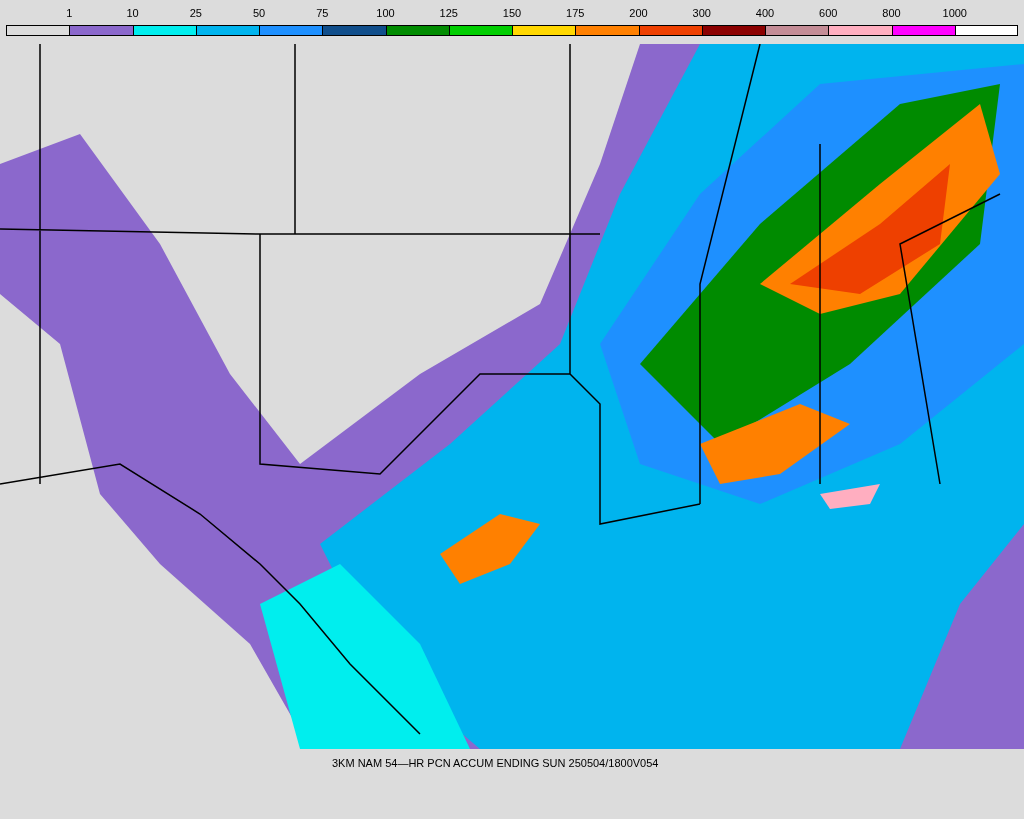 The width and height of the screenshot is (1024, 819). What do you see at coordinates (701, 13) in the screenshot?
I see `legend-label: 300` at bounding box center [701, 13].